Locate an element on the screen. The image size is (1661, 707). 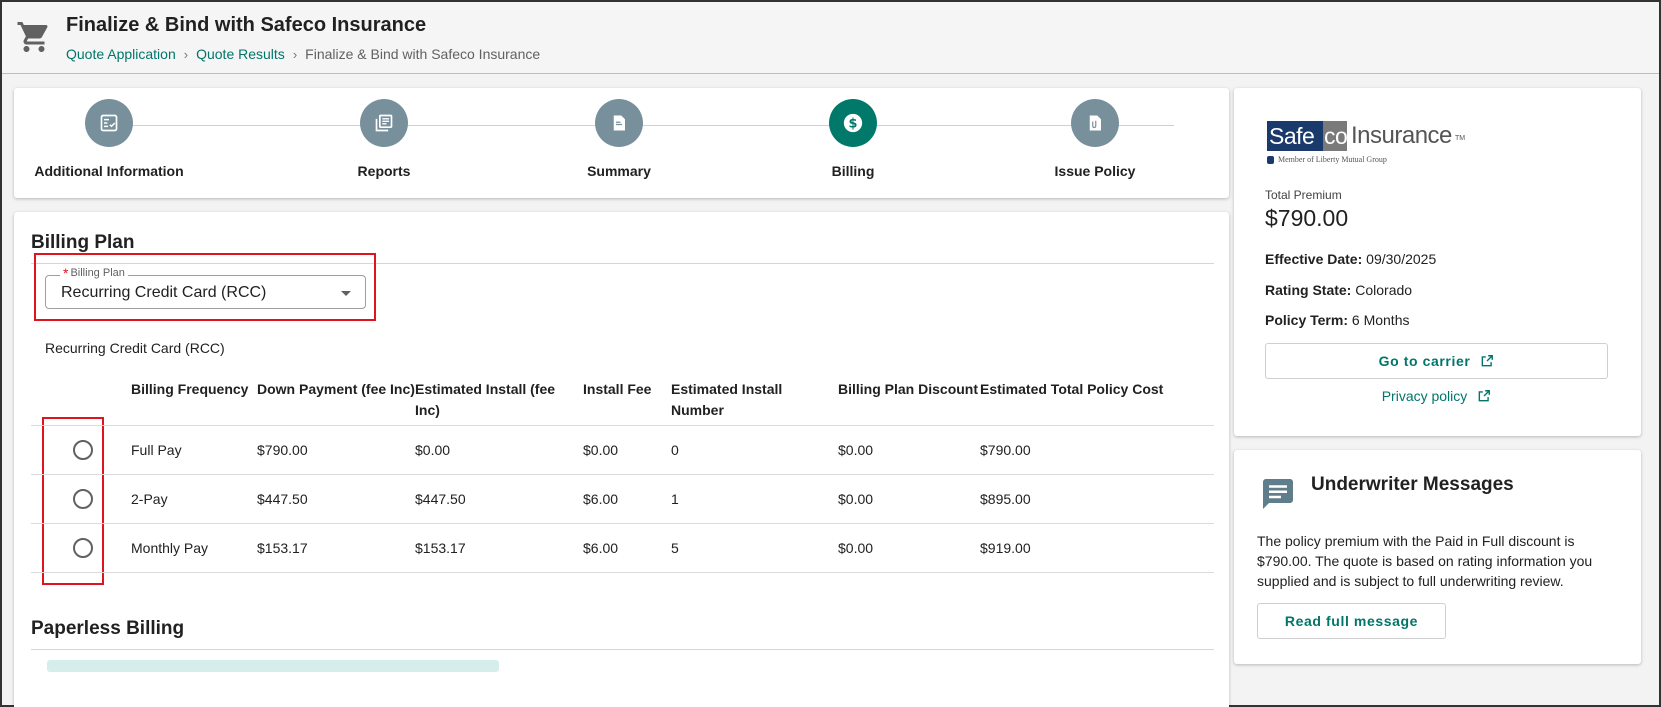
required-asterisk: * is located at coordinates (66, 272).